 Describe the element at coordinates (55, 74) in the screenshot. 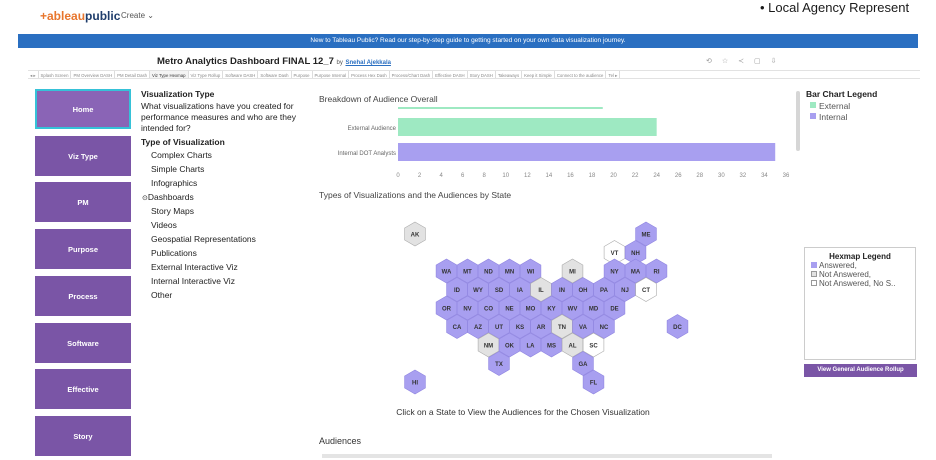

I see `sheet-tab: Splash Screen` at that location.